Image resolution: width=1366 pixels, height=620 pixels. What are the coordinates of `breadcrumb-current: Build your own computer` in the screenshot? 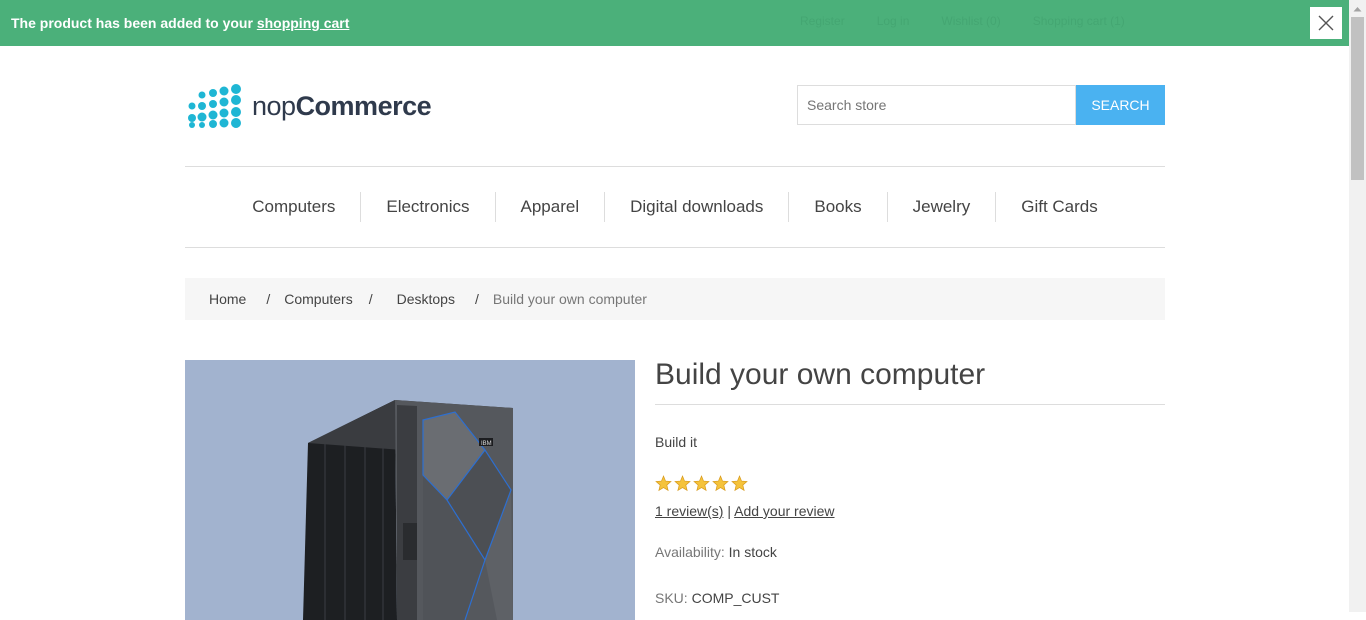 It's located at (569, 299).